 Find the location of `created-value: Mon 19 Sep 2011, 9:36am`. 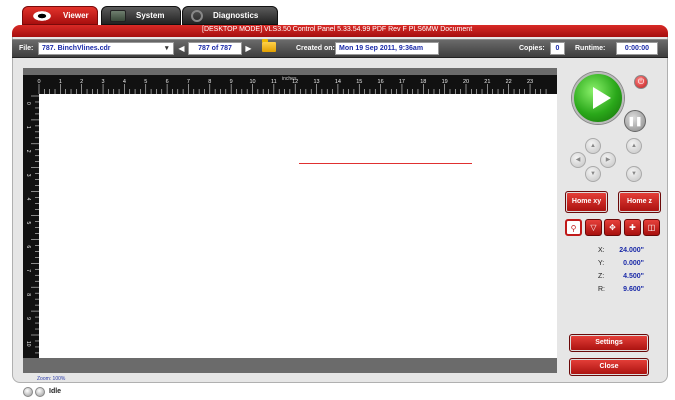

created-value: Mon 19 Sep 2011, 9:36am is located at coordinates (381, 48).